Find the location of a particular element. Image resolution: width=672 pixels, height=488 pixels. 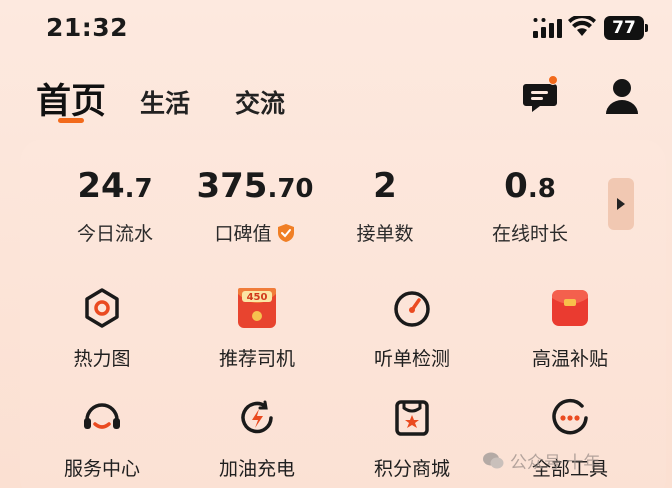

stat-label-wrap: 口碑值 is located at coordinates (255, 232).